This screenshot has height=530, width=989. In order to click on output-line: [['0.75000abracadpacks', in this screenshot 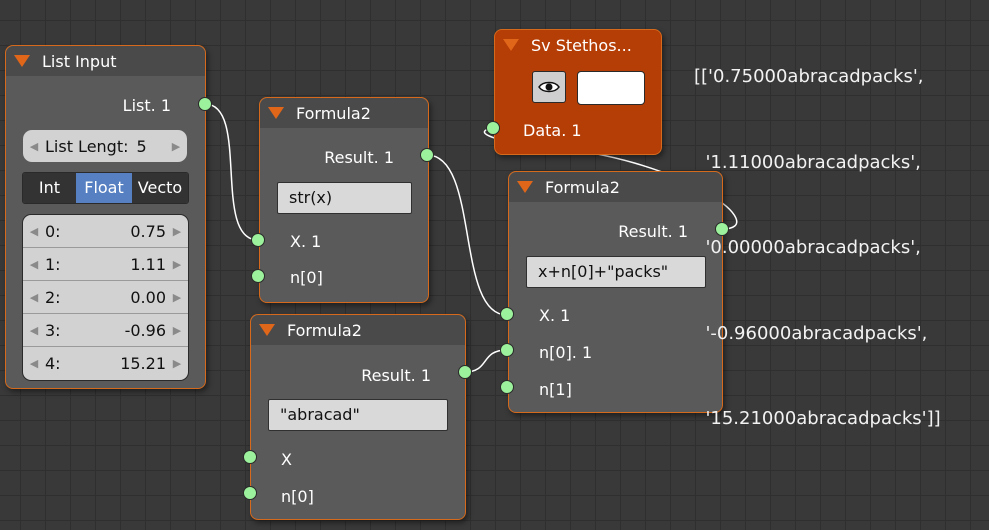, I will do `click(809, 76)`.